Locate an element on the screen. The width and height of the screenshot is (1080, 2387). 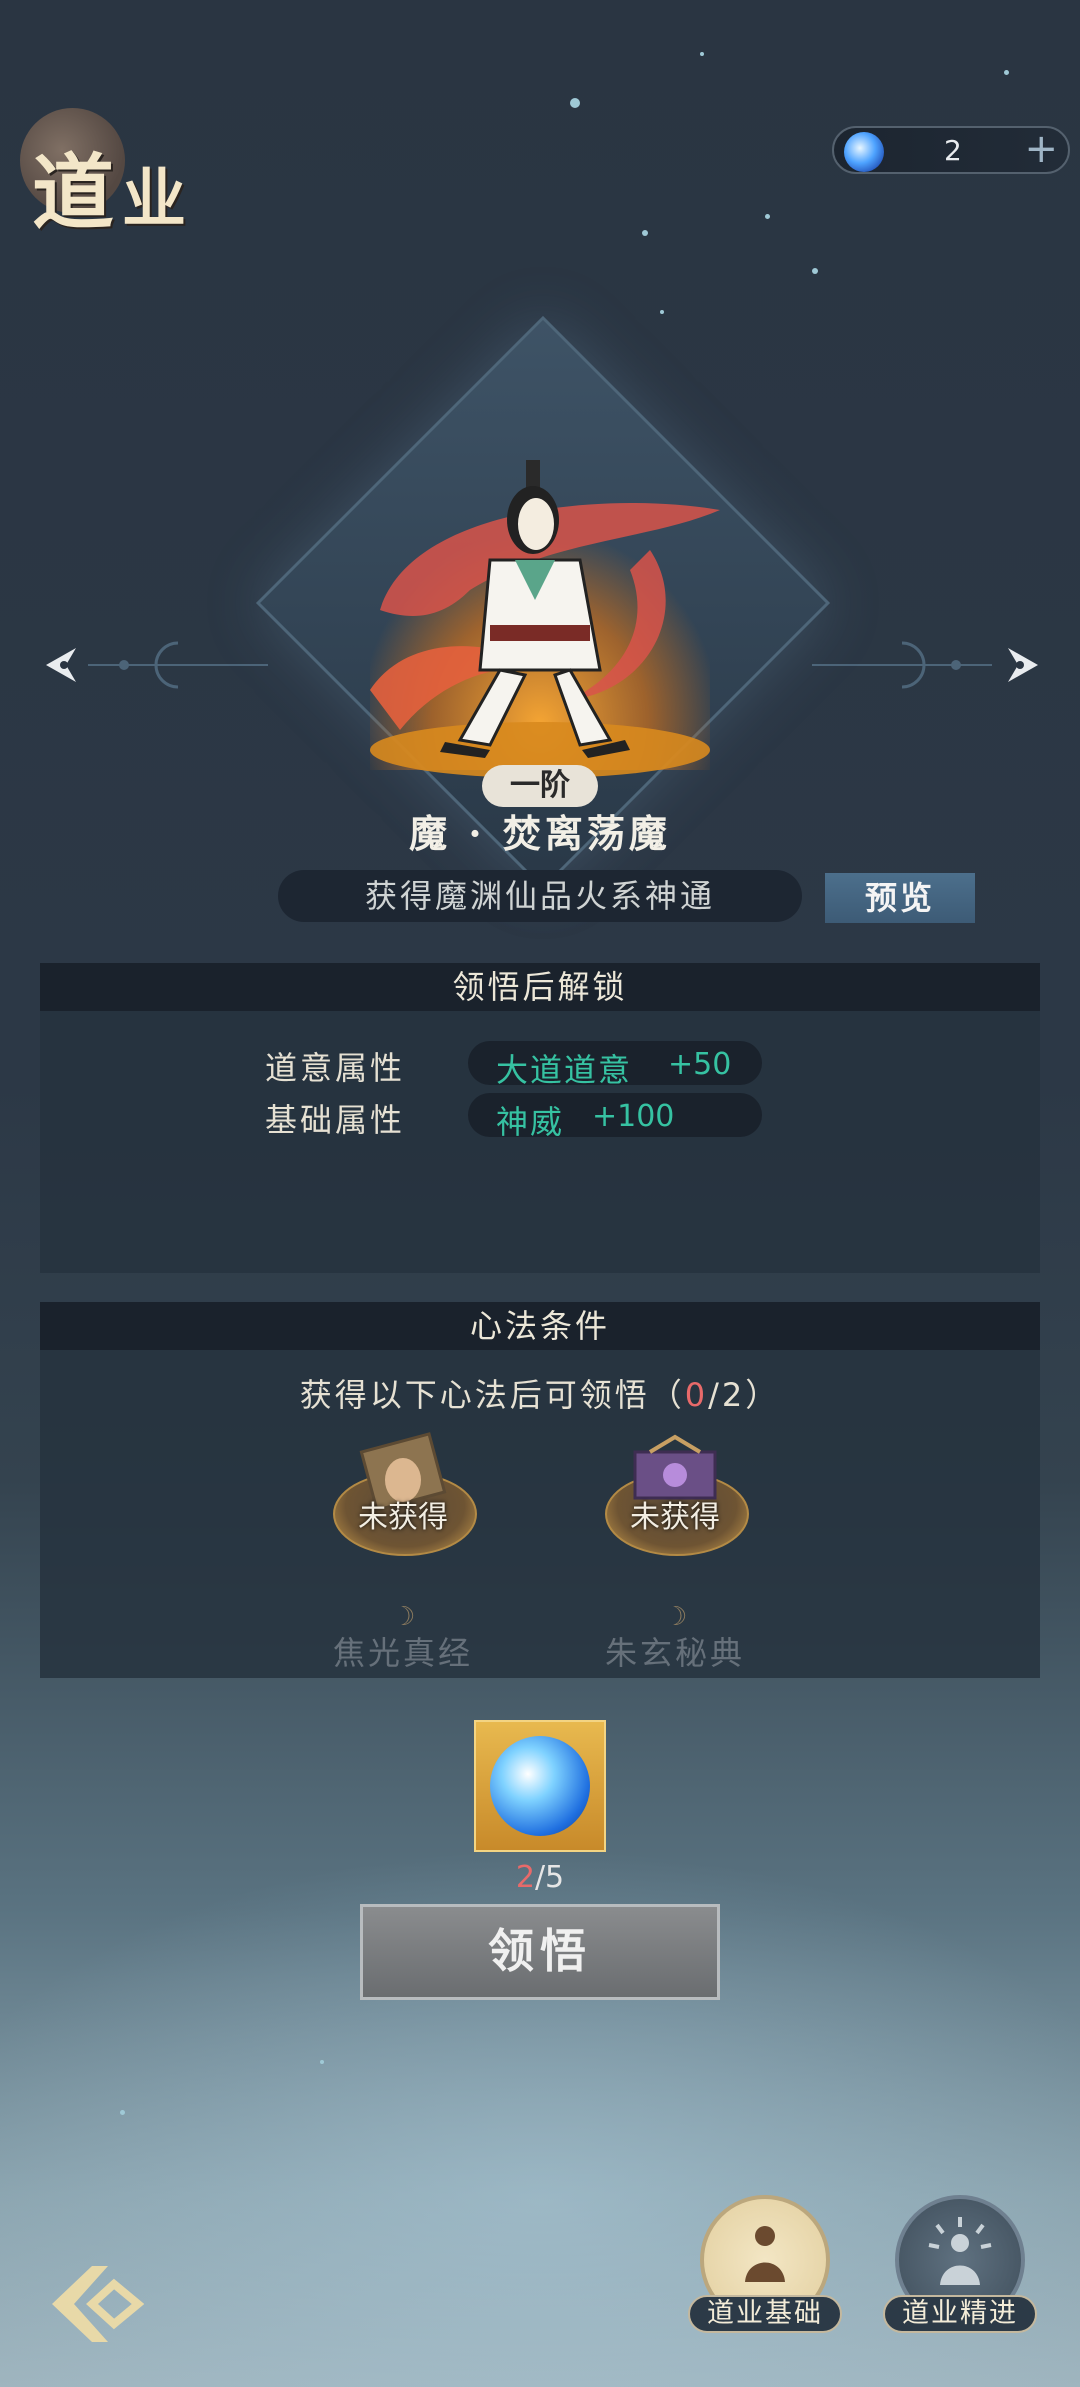
condition-suffix: ） is located at coordinates (763, 1395).